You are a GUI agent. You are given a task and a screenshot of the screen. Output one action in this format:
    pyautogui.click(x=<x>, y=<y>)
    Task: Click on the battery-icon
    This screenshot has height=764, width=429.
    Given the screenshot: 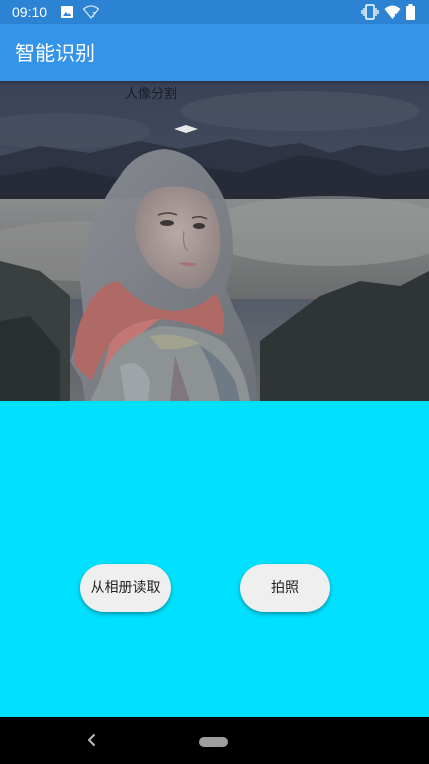 What is the action you would take?
    pyautogui.click(x=410, y=12)
    